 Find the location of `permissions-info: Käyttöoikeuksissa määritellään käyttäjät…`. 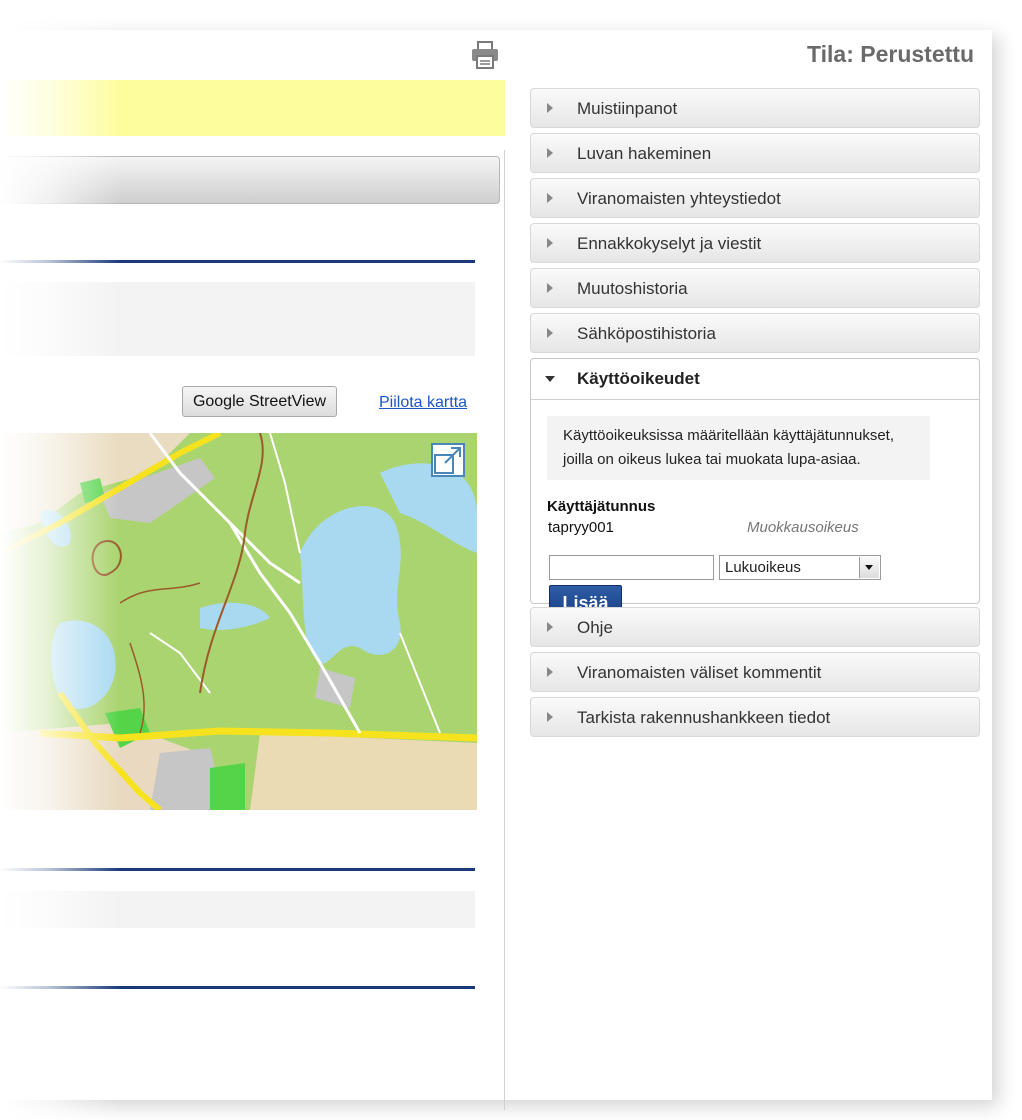

permissions-info: Käyttöoikeuksissa määritellään käyttäjät… is located at coordinates (738, 448).